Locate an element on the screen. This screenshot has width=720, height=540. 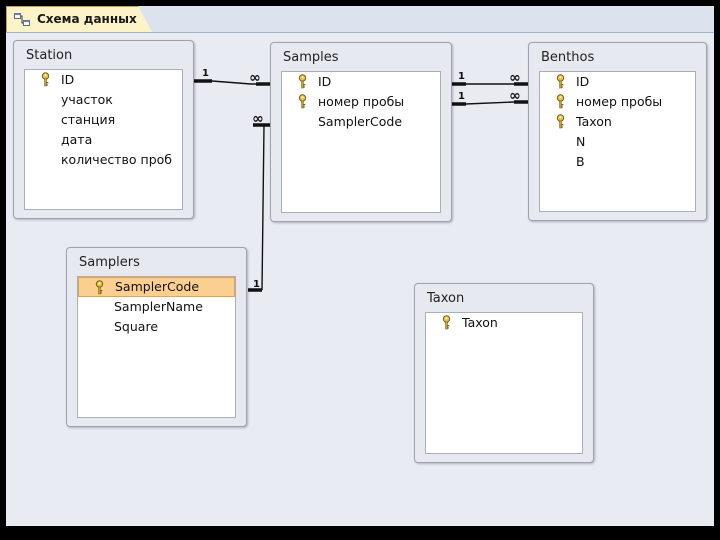
field-name: участок is located at coordinates (87, 99).